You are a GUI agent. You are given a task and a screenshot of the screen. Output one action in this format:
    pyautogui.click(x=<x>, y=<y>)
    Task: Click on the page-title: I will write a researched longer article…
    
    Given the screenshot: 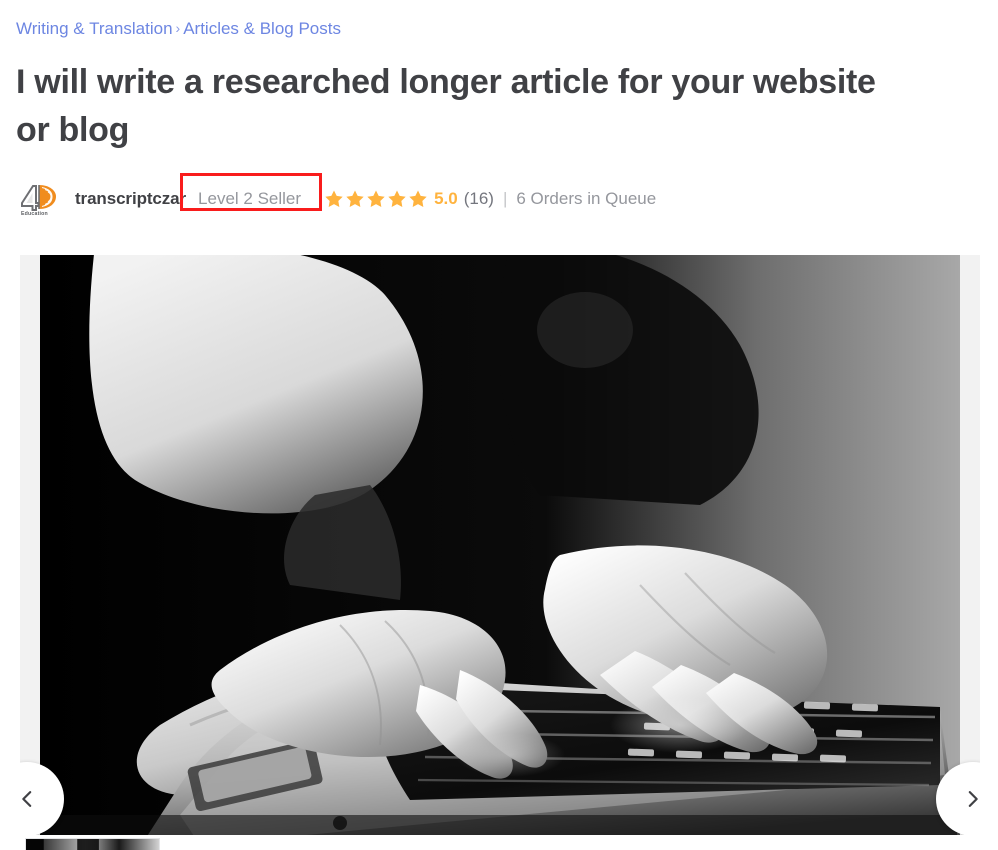 What is the action you would take?
    pyautogui.click(x=446, y=106)
    